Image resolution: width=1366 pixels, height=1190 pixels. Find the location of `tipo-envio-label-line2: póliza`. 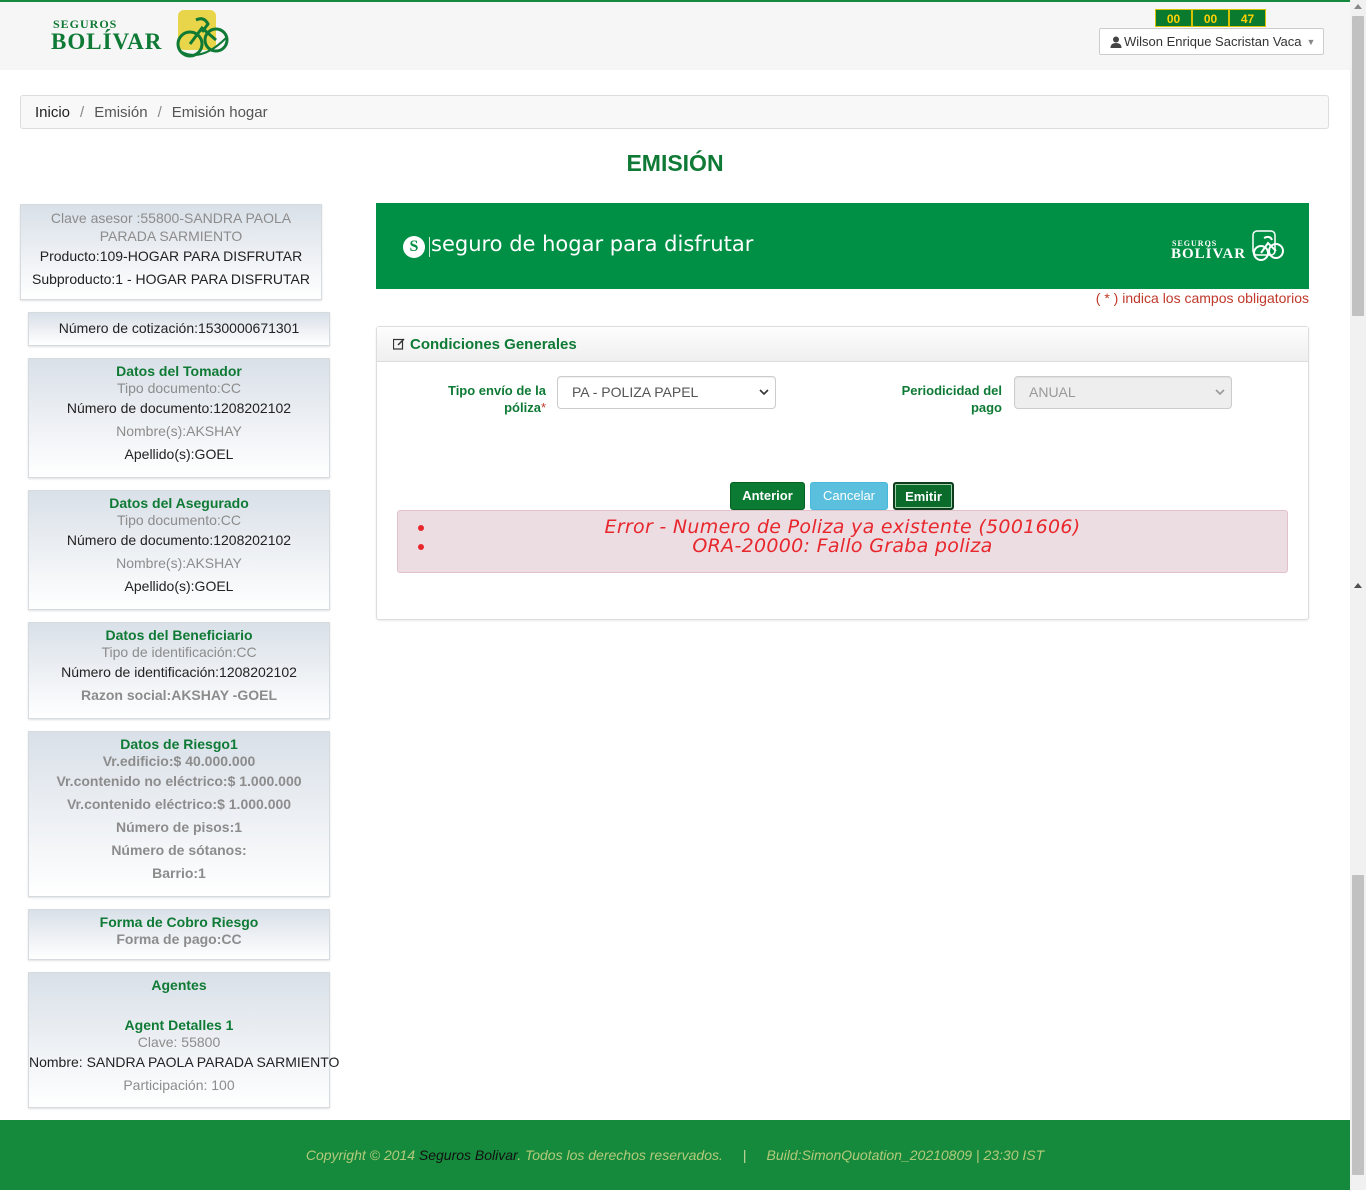

tipo-envio-label-line2: póliza is located at coordinates (522, 407).